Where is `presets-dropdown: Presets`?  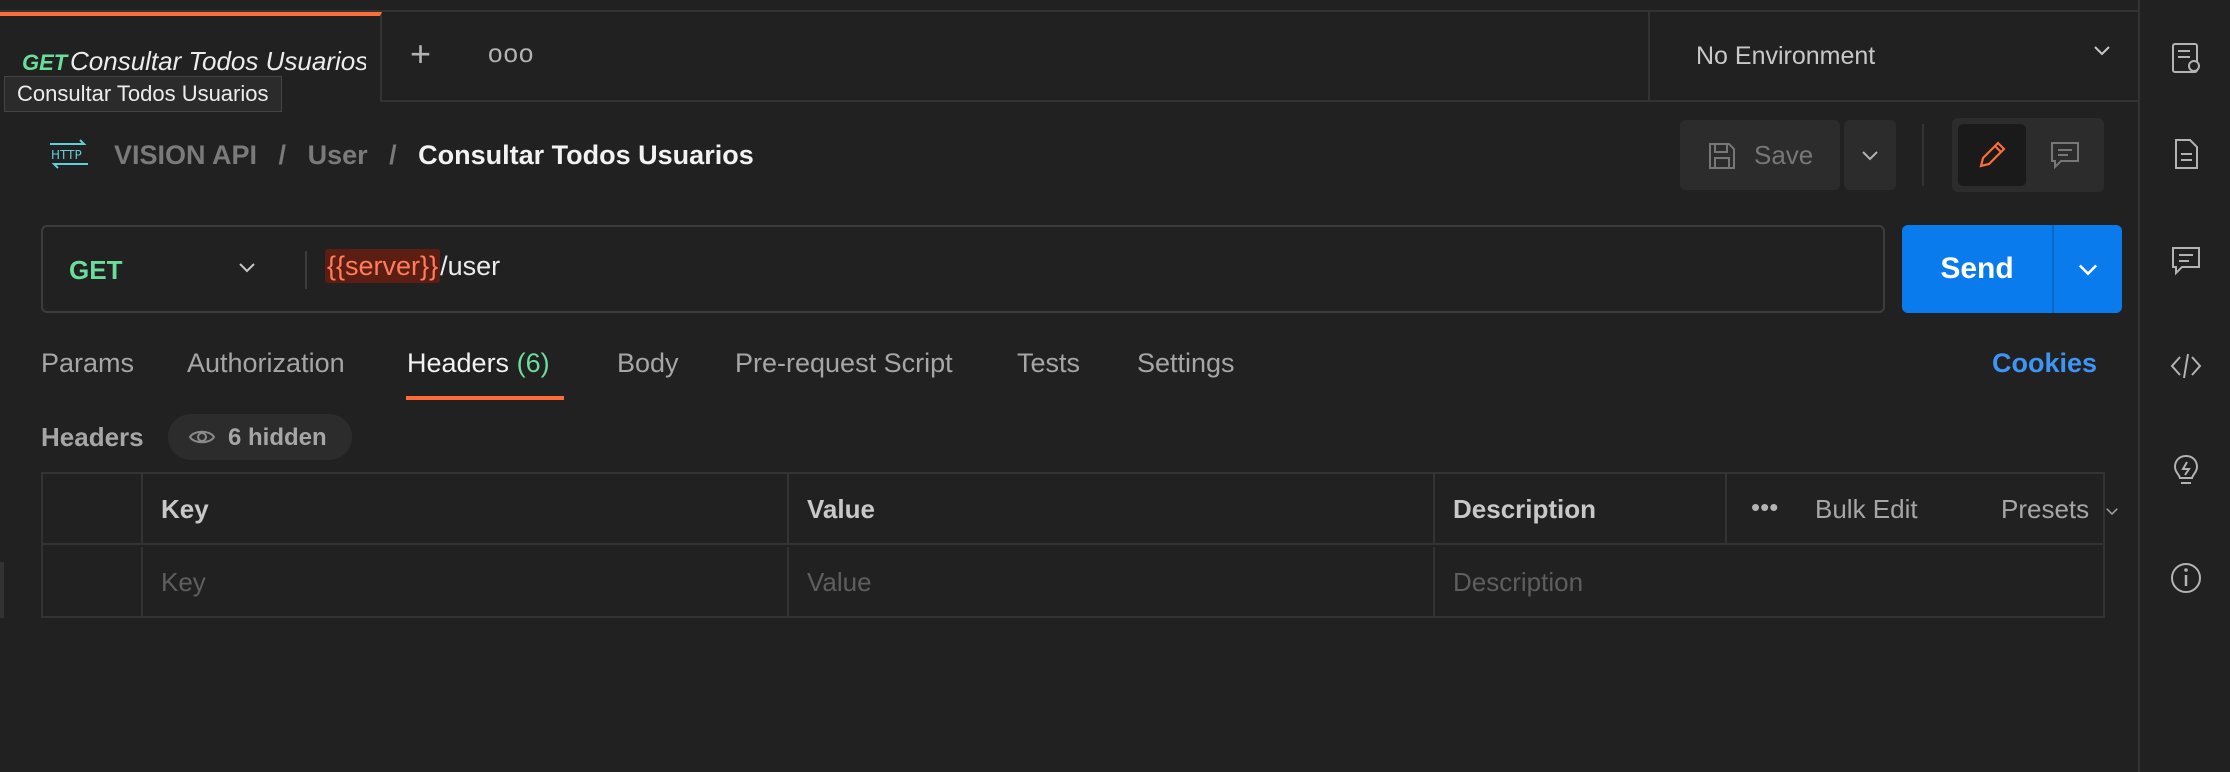 presets-dropdown: Presets is located at coordinates (2045, 509).